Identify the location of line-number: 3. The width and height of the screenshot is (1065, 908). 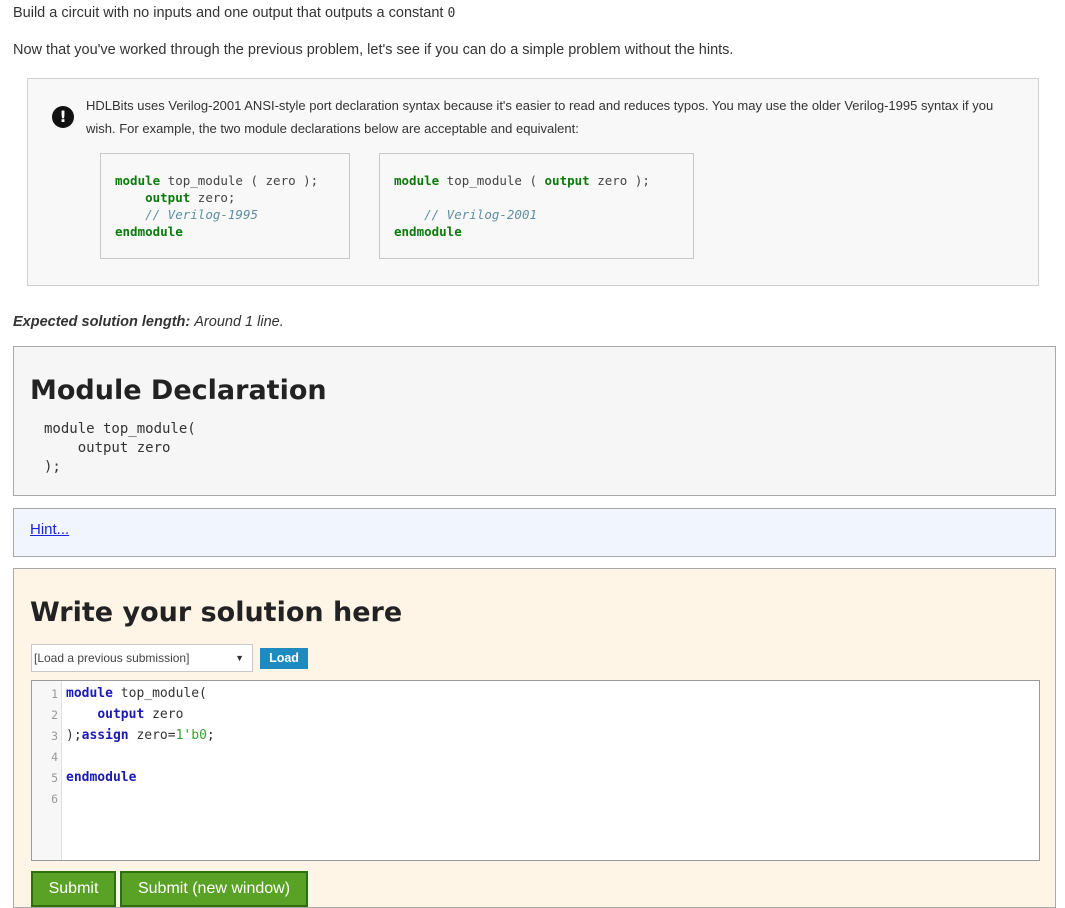
(54, 736).